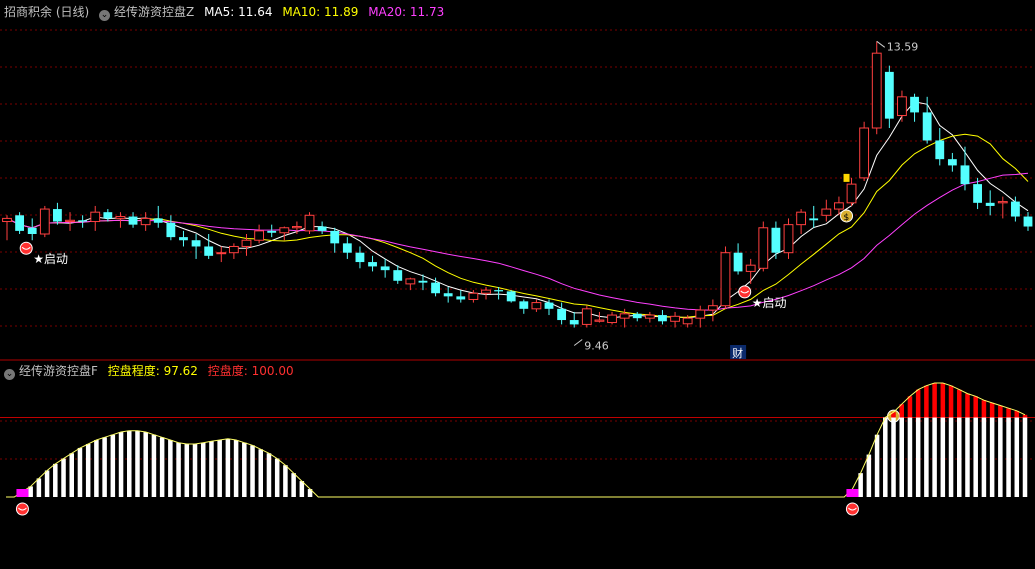  Describe the element at coordinates (881, 44) in the screenshot. I see `high-pointer` at that location.